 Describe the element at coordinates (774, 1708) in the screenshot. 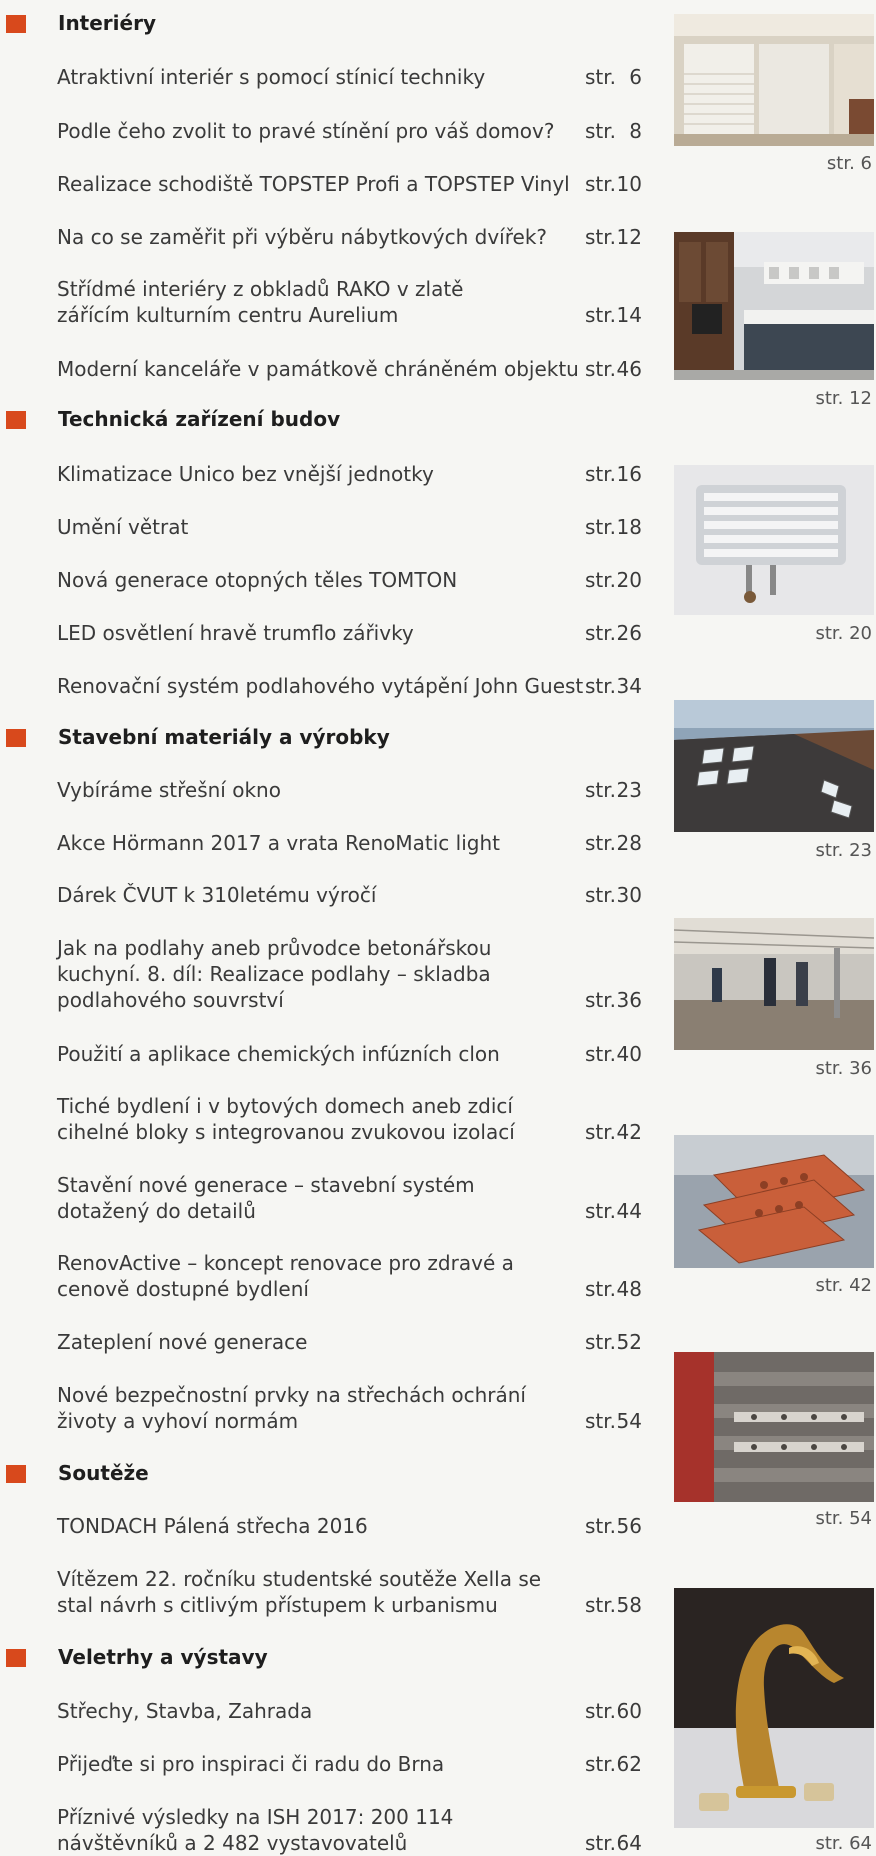

I see `golden-swan-faucet-photo` at that location.